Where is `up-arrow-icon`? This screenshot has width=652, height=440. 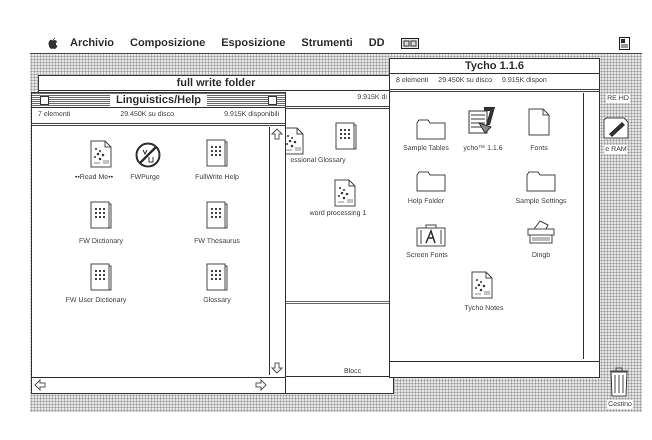
up-arrow-icon is located at coordinates (277, 134).